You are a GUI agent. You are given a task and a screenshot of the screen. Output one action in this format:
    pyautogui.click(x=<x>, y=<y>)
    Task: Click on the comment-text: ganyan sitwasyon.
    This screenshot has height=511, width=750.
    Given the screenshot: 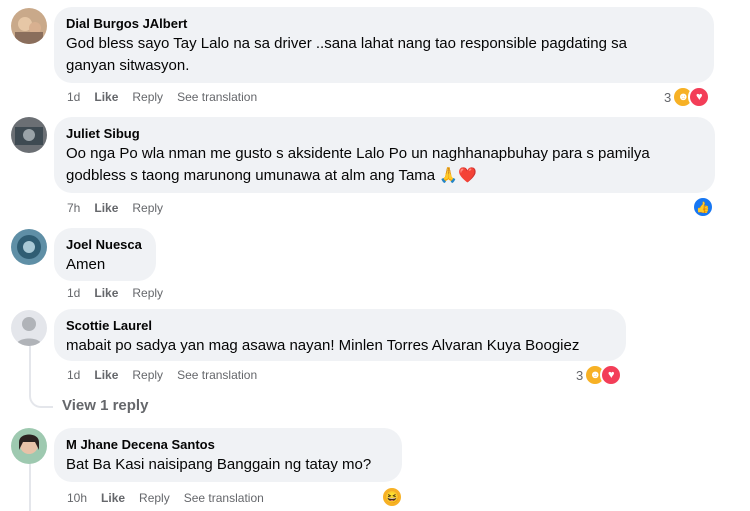 What is the action you would take?
    pyautogui.click(x=128, y=65)
    